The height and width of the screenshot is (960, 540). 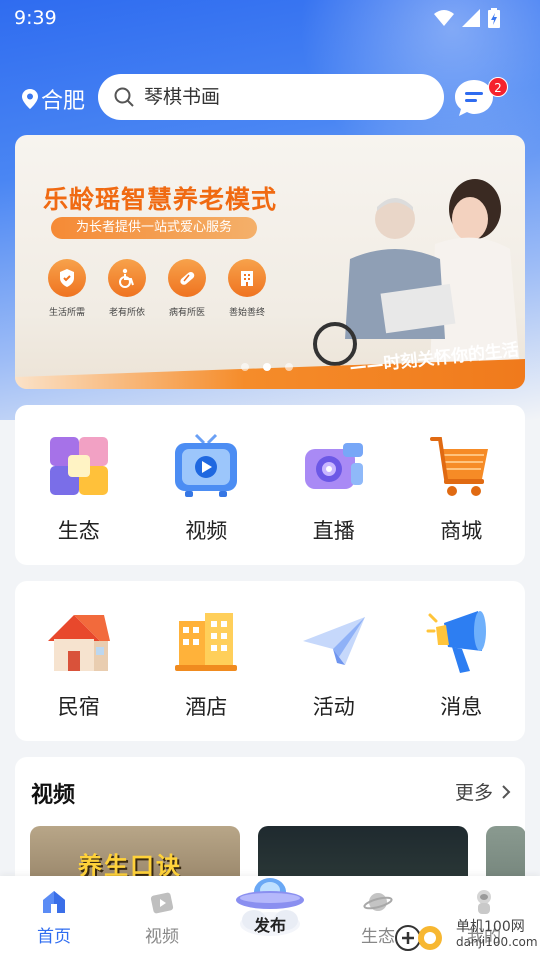 I want to click on banner-icons: 生活所需 老有所依 病有所医 善始善终, so click(x=157, y=288).